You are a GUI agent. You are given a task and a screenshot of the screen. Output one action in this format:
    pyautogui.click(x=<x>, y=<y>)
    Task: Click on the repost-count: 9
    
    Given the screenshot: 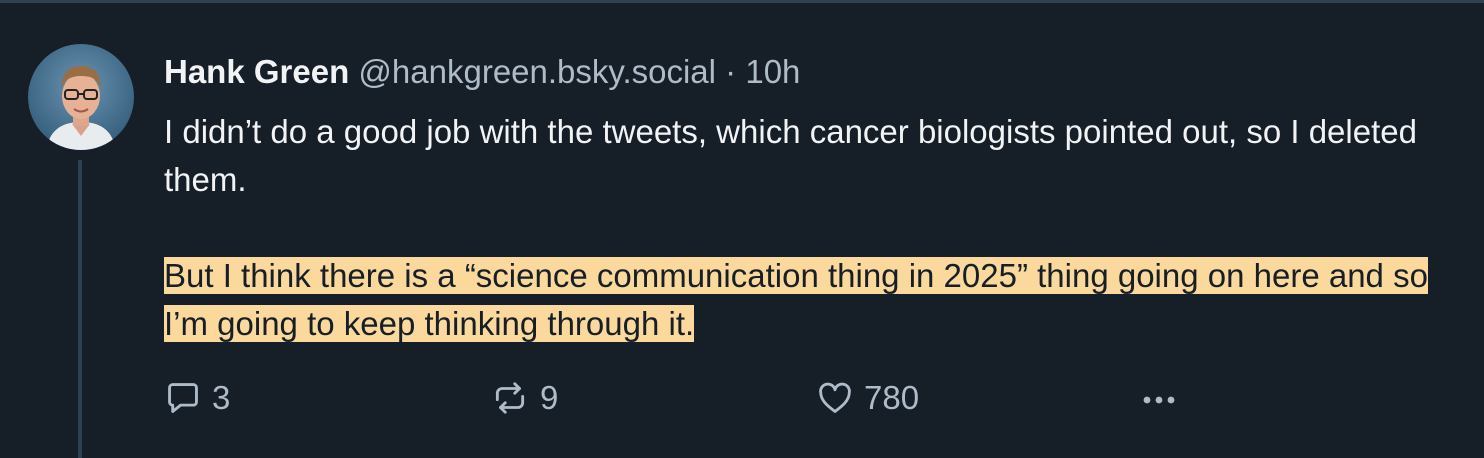 What is the action you would take?
    pyautogui.click(x=549, y=397)
    